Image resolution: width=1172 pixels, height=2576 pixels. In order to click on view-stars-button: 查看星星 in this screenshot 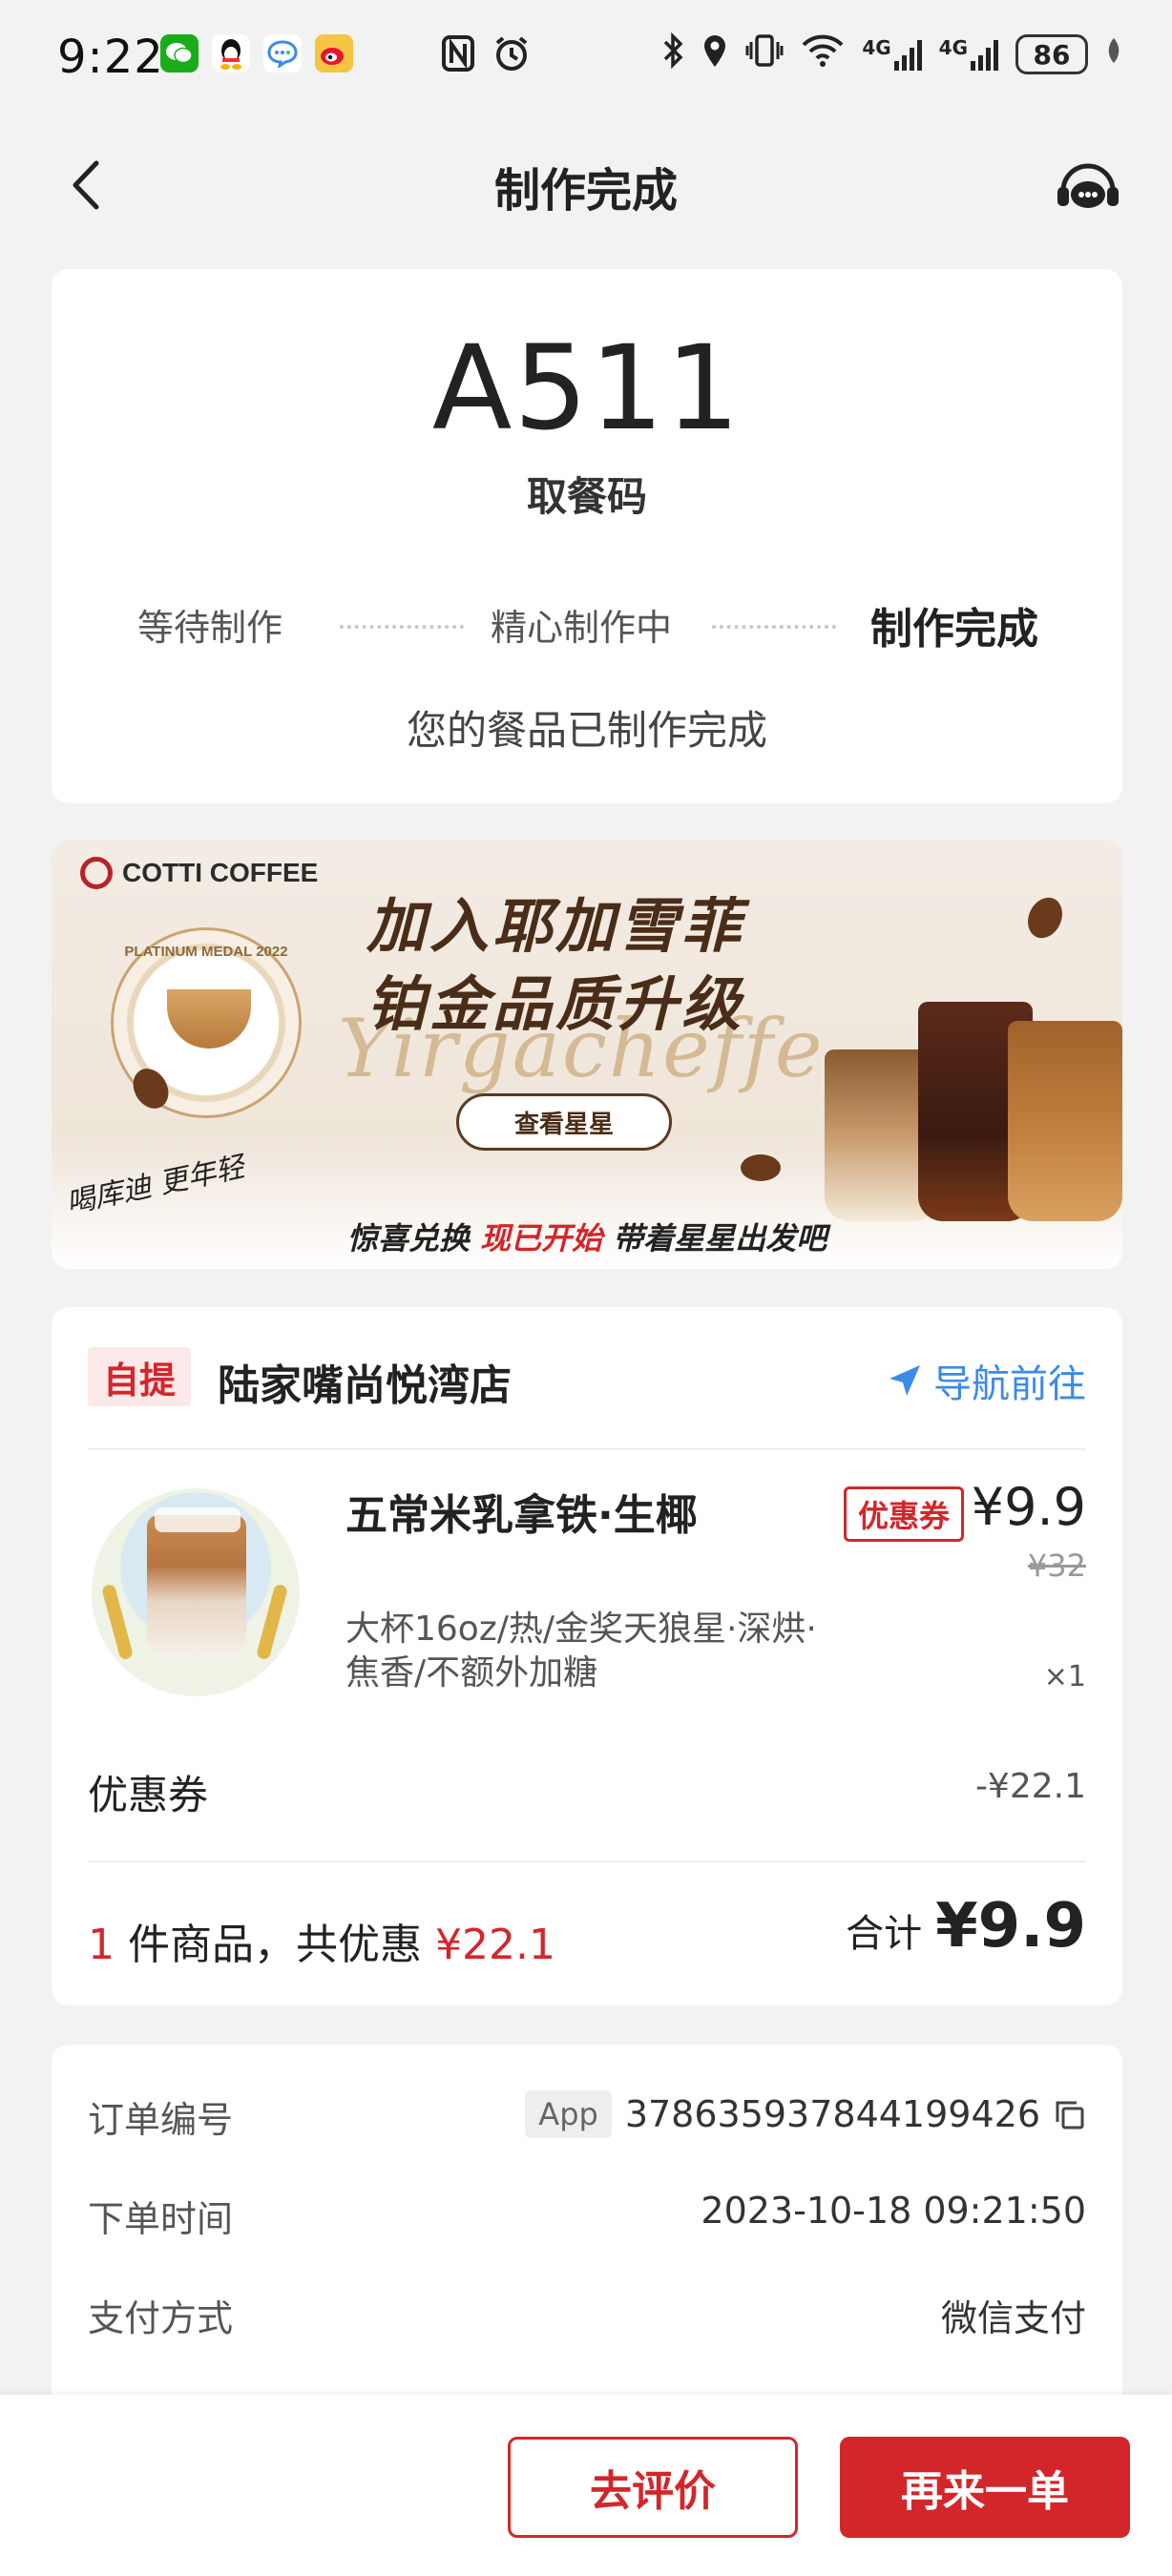, I will do `click(564, 1122)`.